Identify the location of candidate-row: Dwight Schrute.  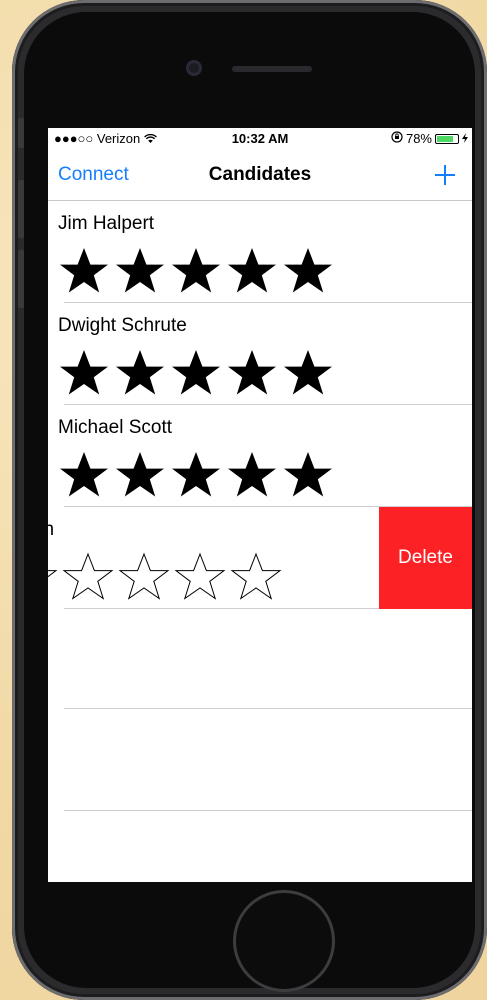
(260, 354).